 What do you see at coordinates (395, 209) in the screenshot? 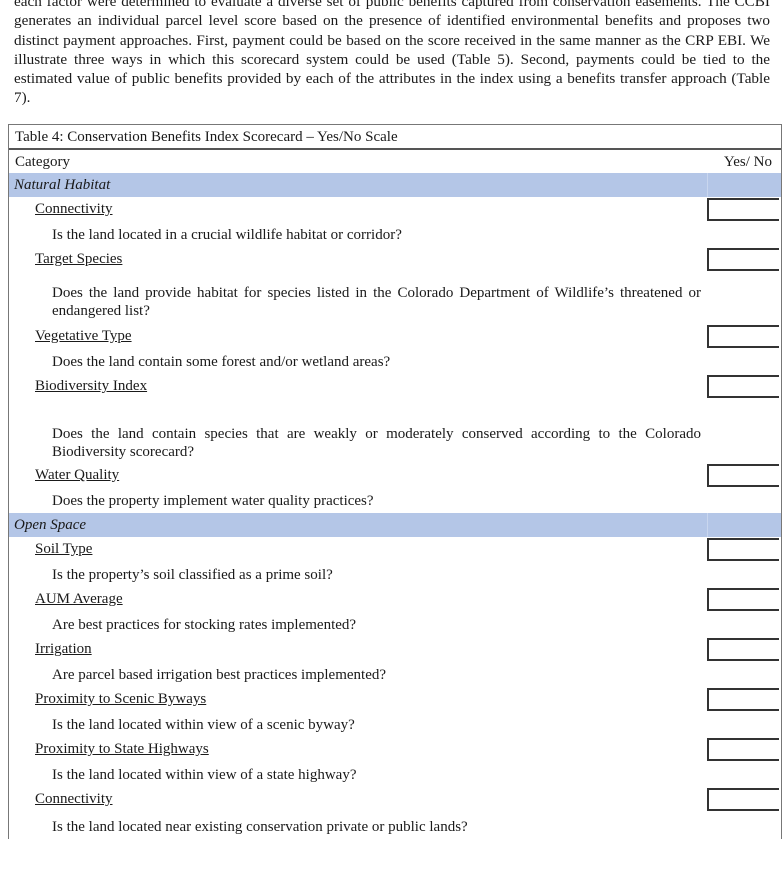
I see `item-connectivity: Connectivity` at bounding box center [395, 209].